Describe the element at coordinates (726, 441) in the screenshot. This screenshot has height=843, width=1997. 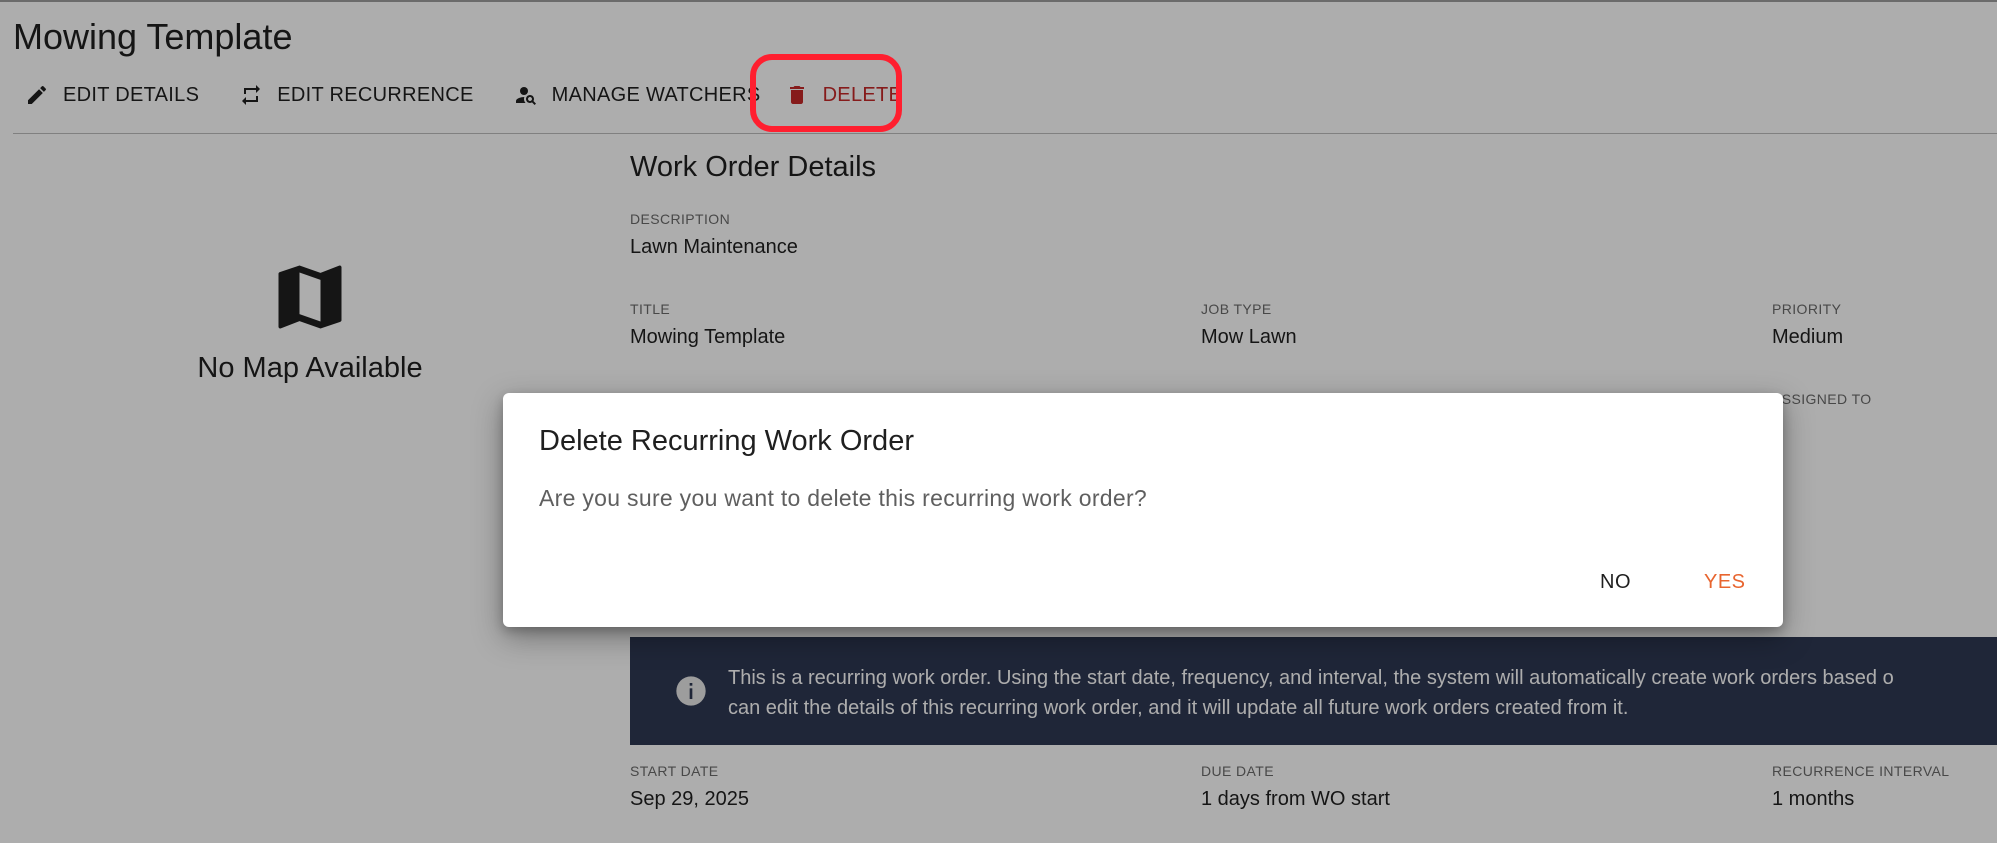
I see `dialog-title: Delete Recurring Work Order` at that location.